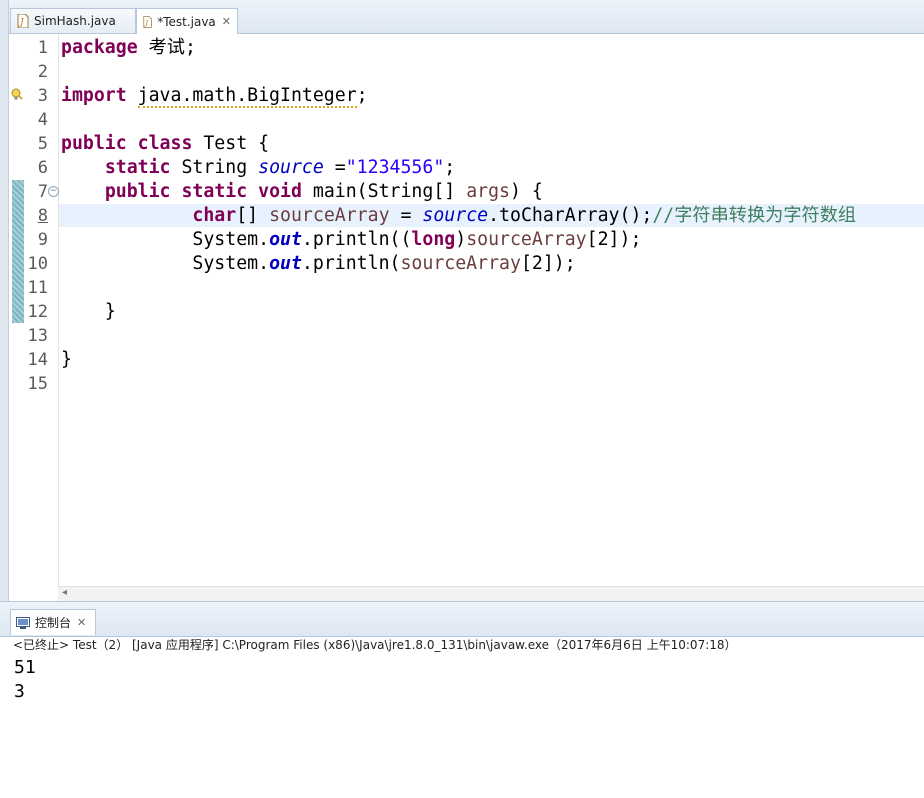  Describe the element at coordinates (99, 47) in the screenshot. I see `keyword: package` at that location.